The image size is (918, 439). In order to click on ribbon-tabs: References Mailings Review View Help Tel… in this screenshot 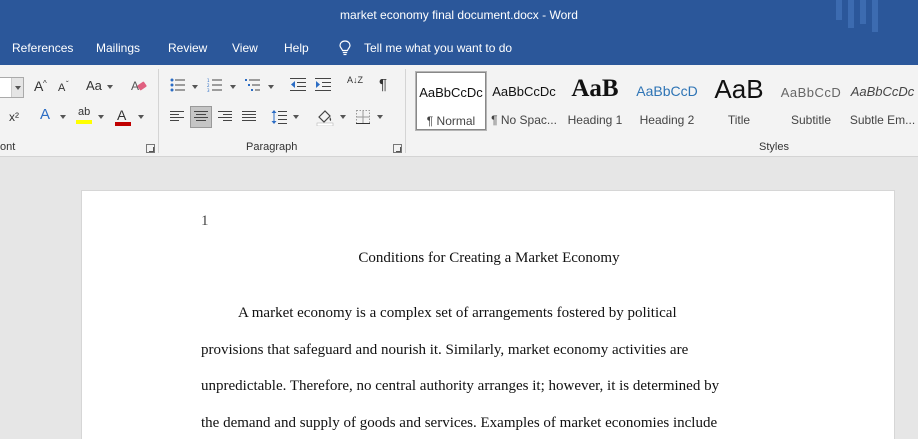, I will do `click(459, 48)`.